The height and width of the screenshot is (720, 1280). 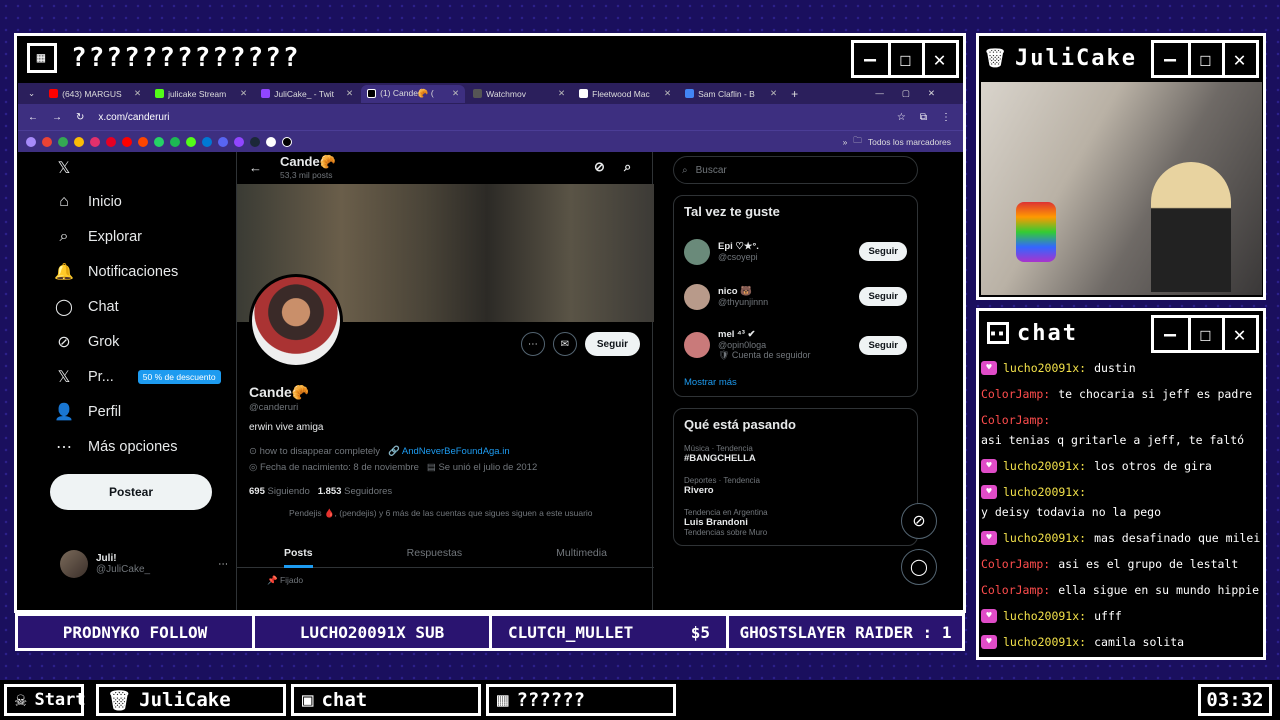 What do you see at coordinates (368, 491) in the screenshot?
I see `followers-link: Seguidores` at bounding box center [368, 491].